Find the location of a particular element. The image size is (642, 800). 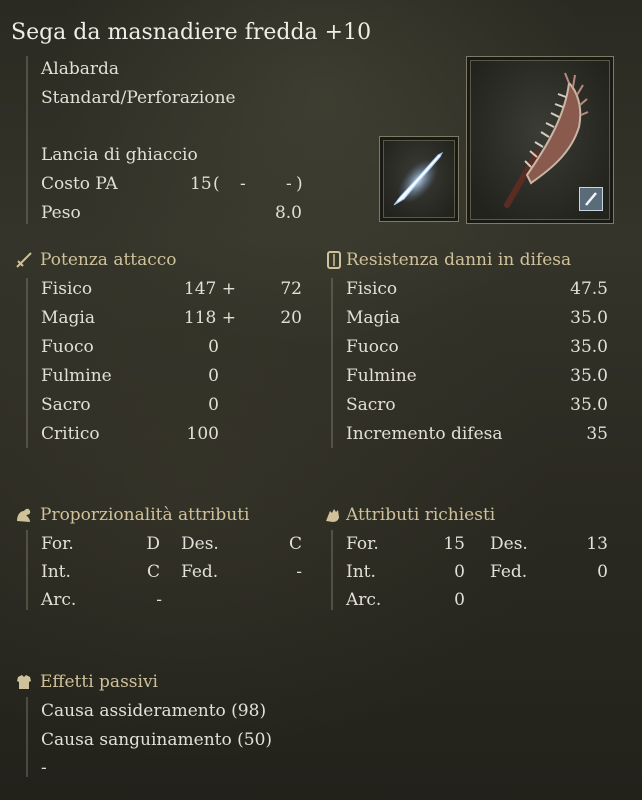

attack-label: Critico is located at coordinates (70, 434).